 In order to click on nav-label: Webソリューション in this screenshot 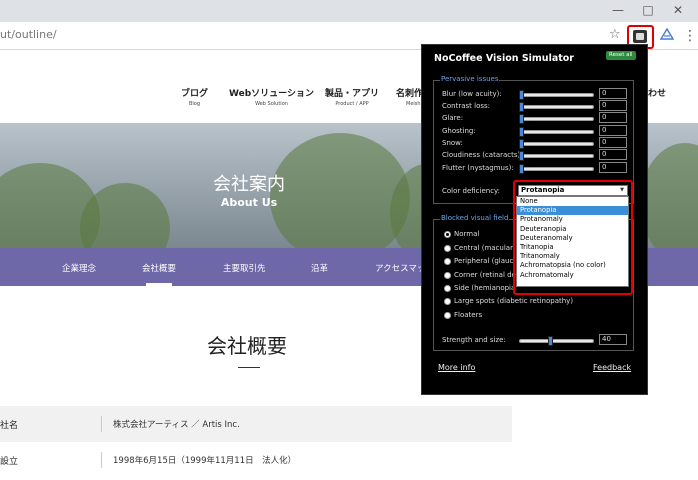, I will do `click(271, 94)`.